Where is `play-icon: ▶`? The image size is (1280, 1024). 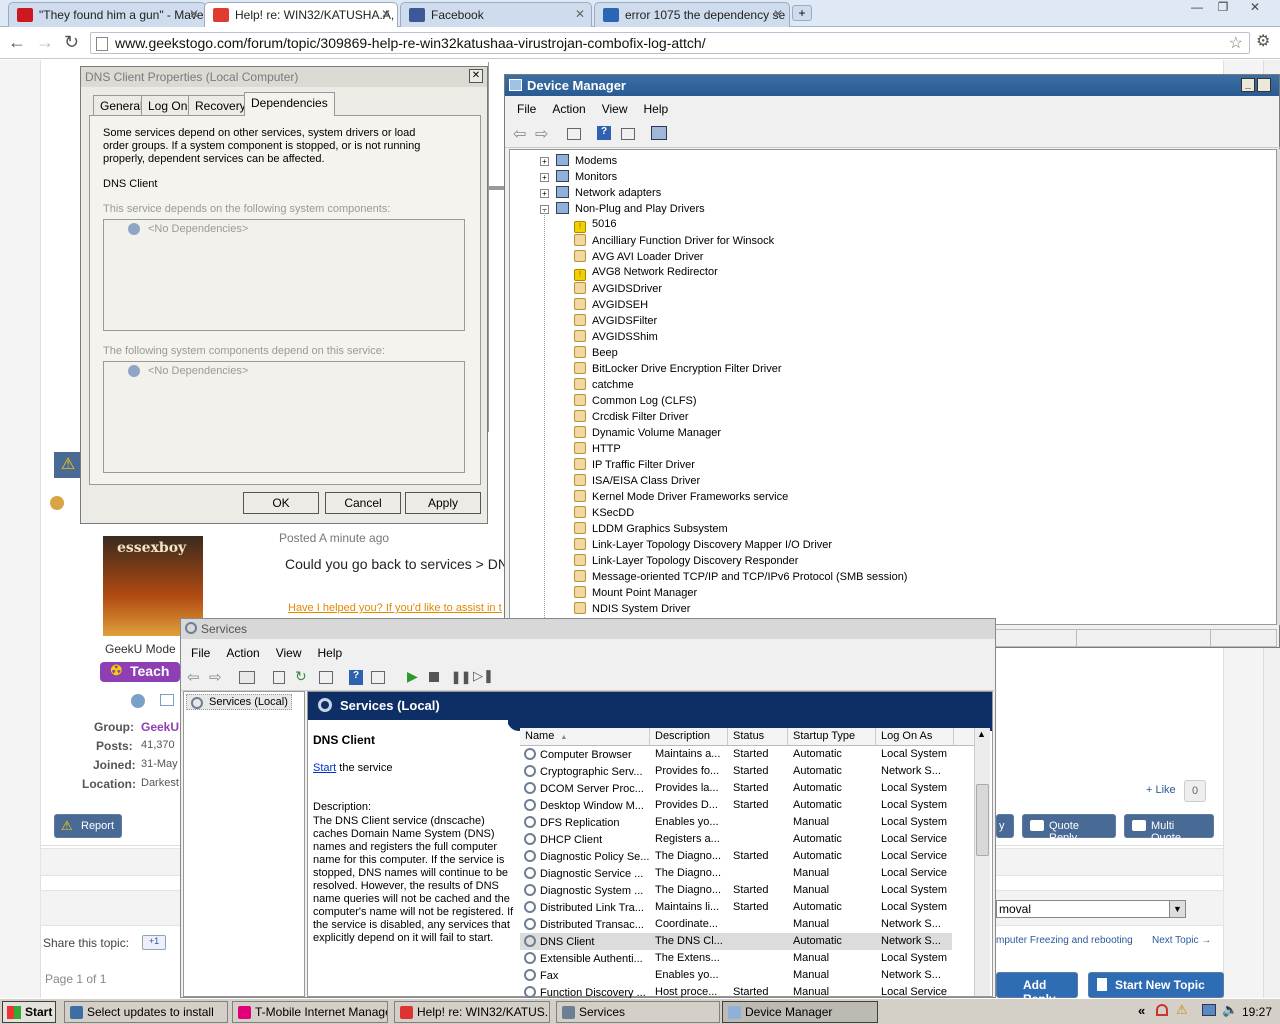 play-icon: ▶ is located at coordinates (412, 676).